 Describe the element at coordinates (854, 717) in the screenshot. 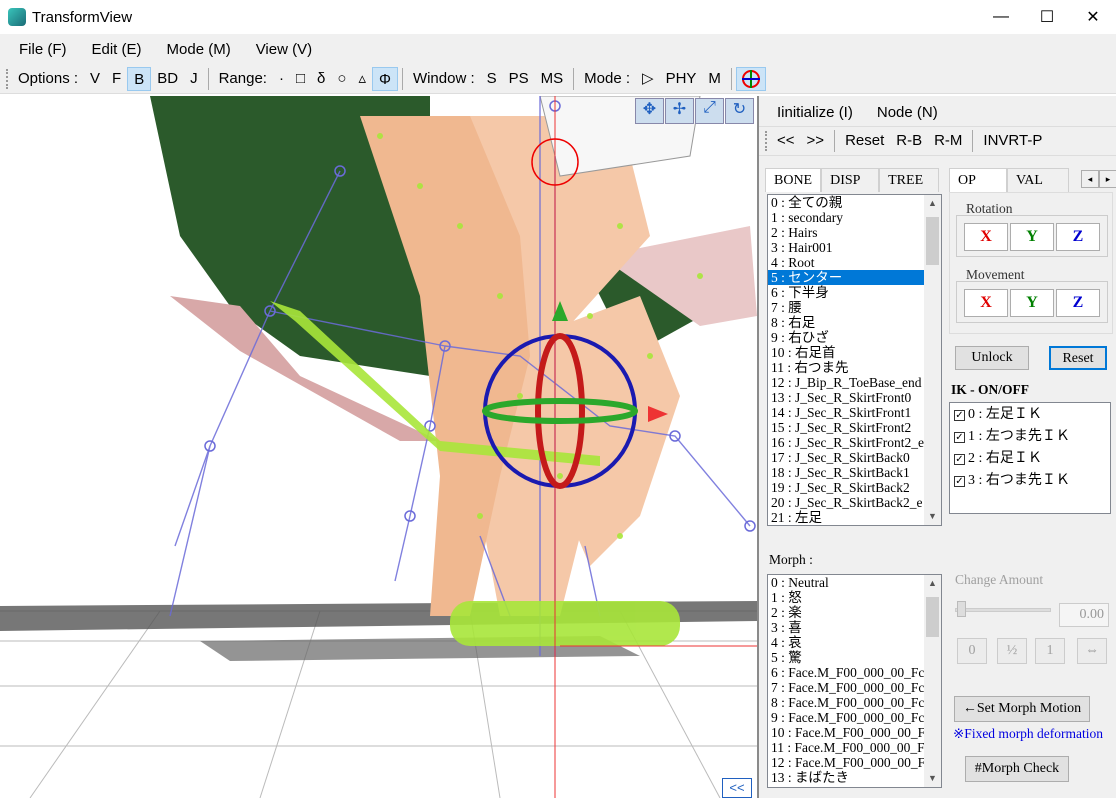

I see `morph-list-item: 9 : Face.M_F00_000_00_Fc` at that location.